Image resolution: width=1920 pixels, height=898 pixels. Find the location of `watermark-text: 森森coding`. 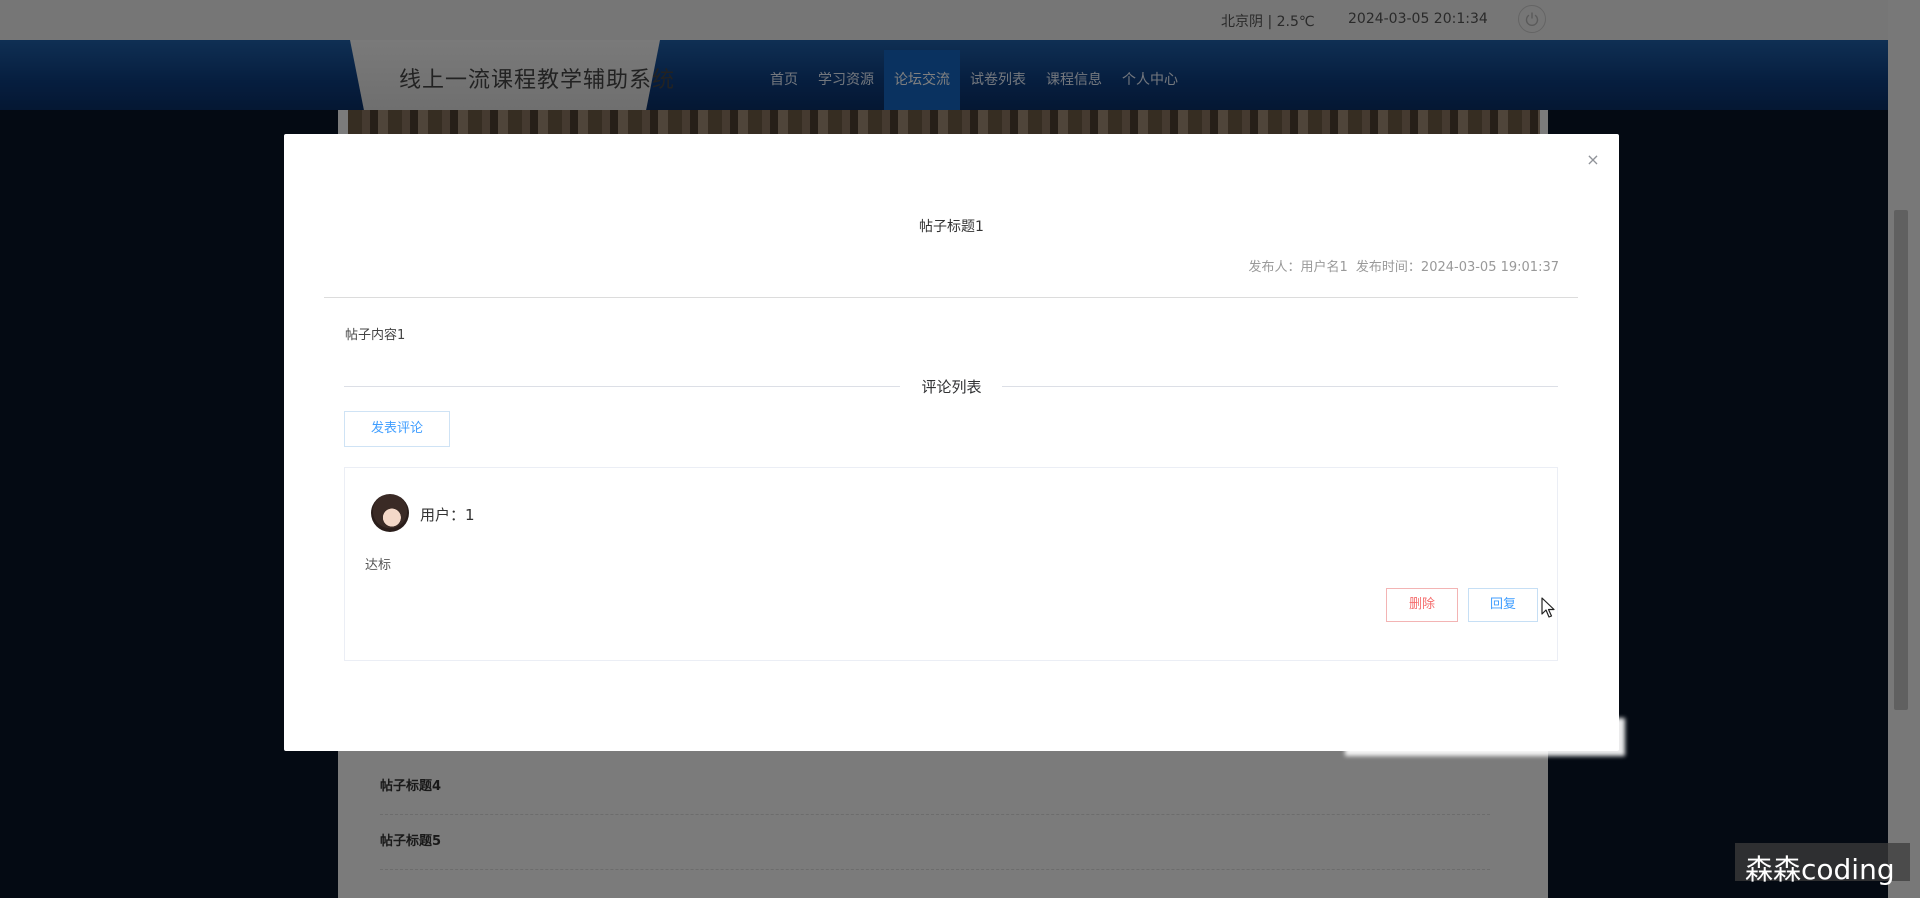

watermark-text: 森森coding is located at coordinates (1820, 869).